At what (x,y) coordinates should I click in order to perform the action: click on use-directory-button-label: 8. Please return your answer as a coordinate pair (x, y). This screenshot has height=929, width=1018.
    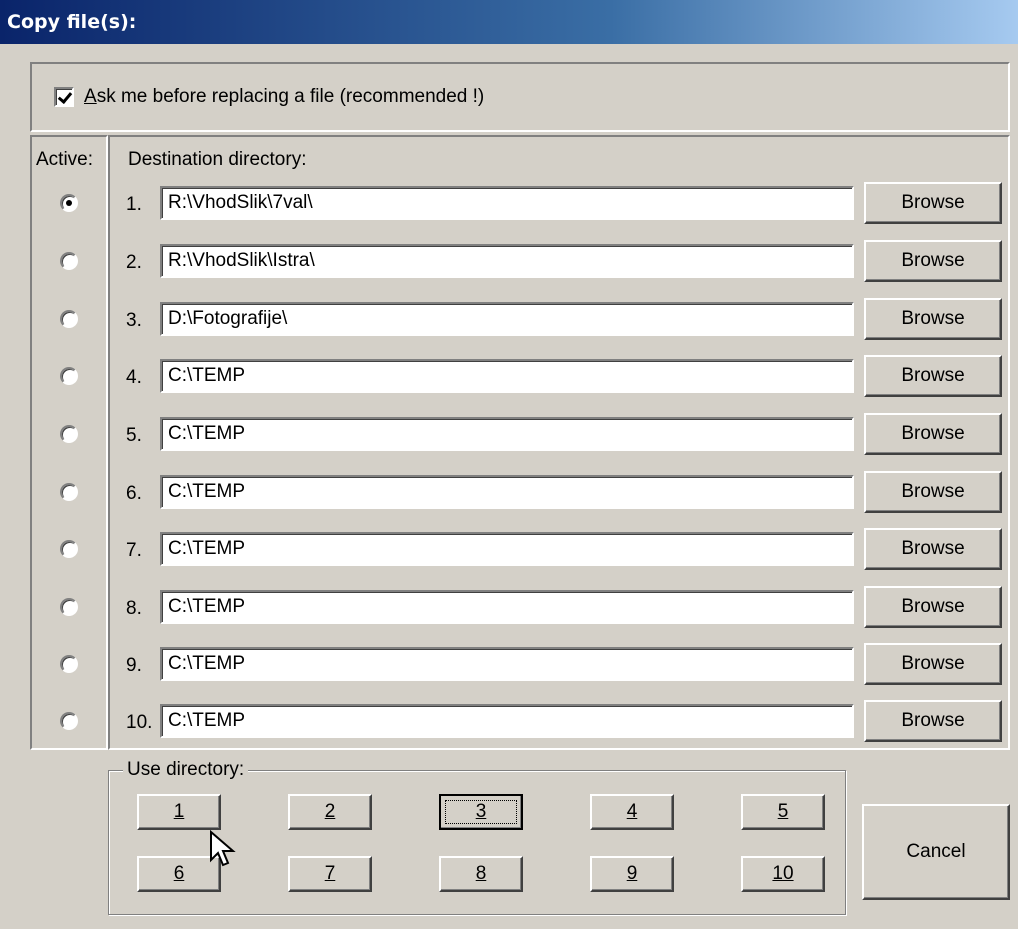
    Looking at the image, I should click on (481, 873).